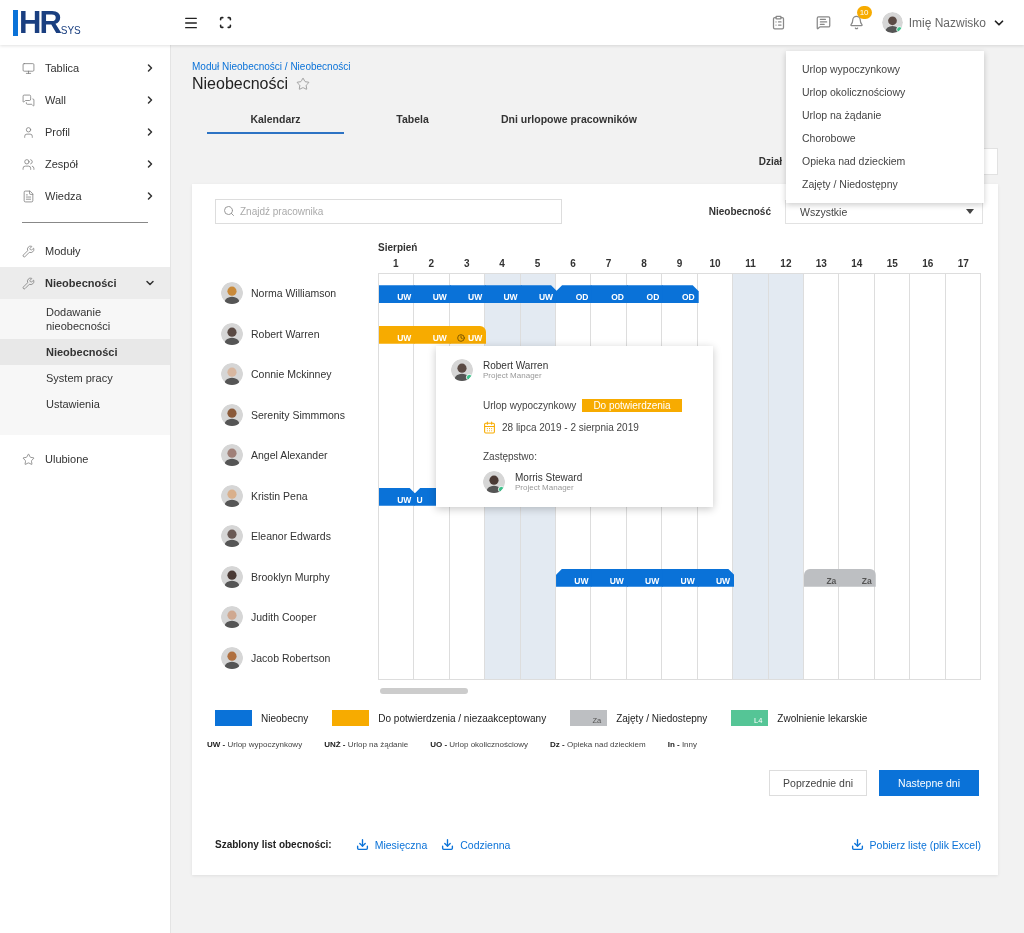  I want to click on dropdown-item: Urlop na żądanie, so click(885, 115).